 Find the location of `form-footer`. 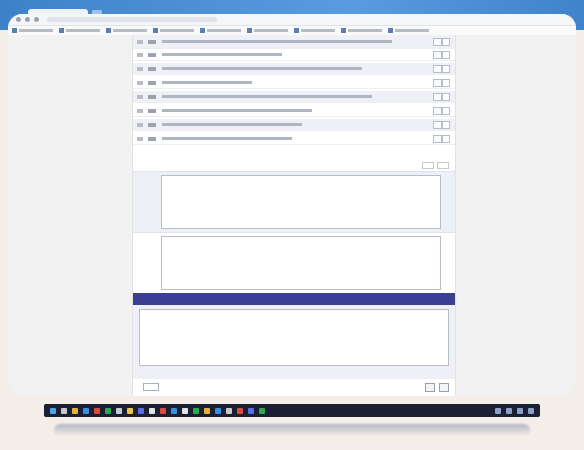

form-footer is located at coordinates (294, 387).